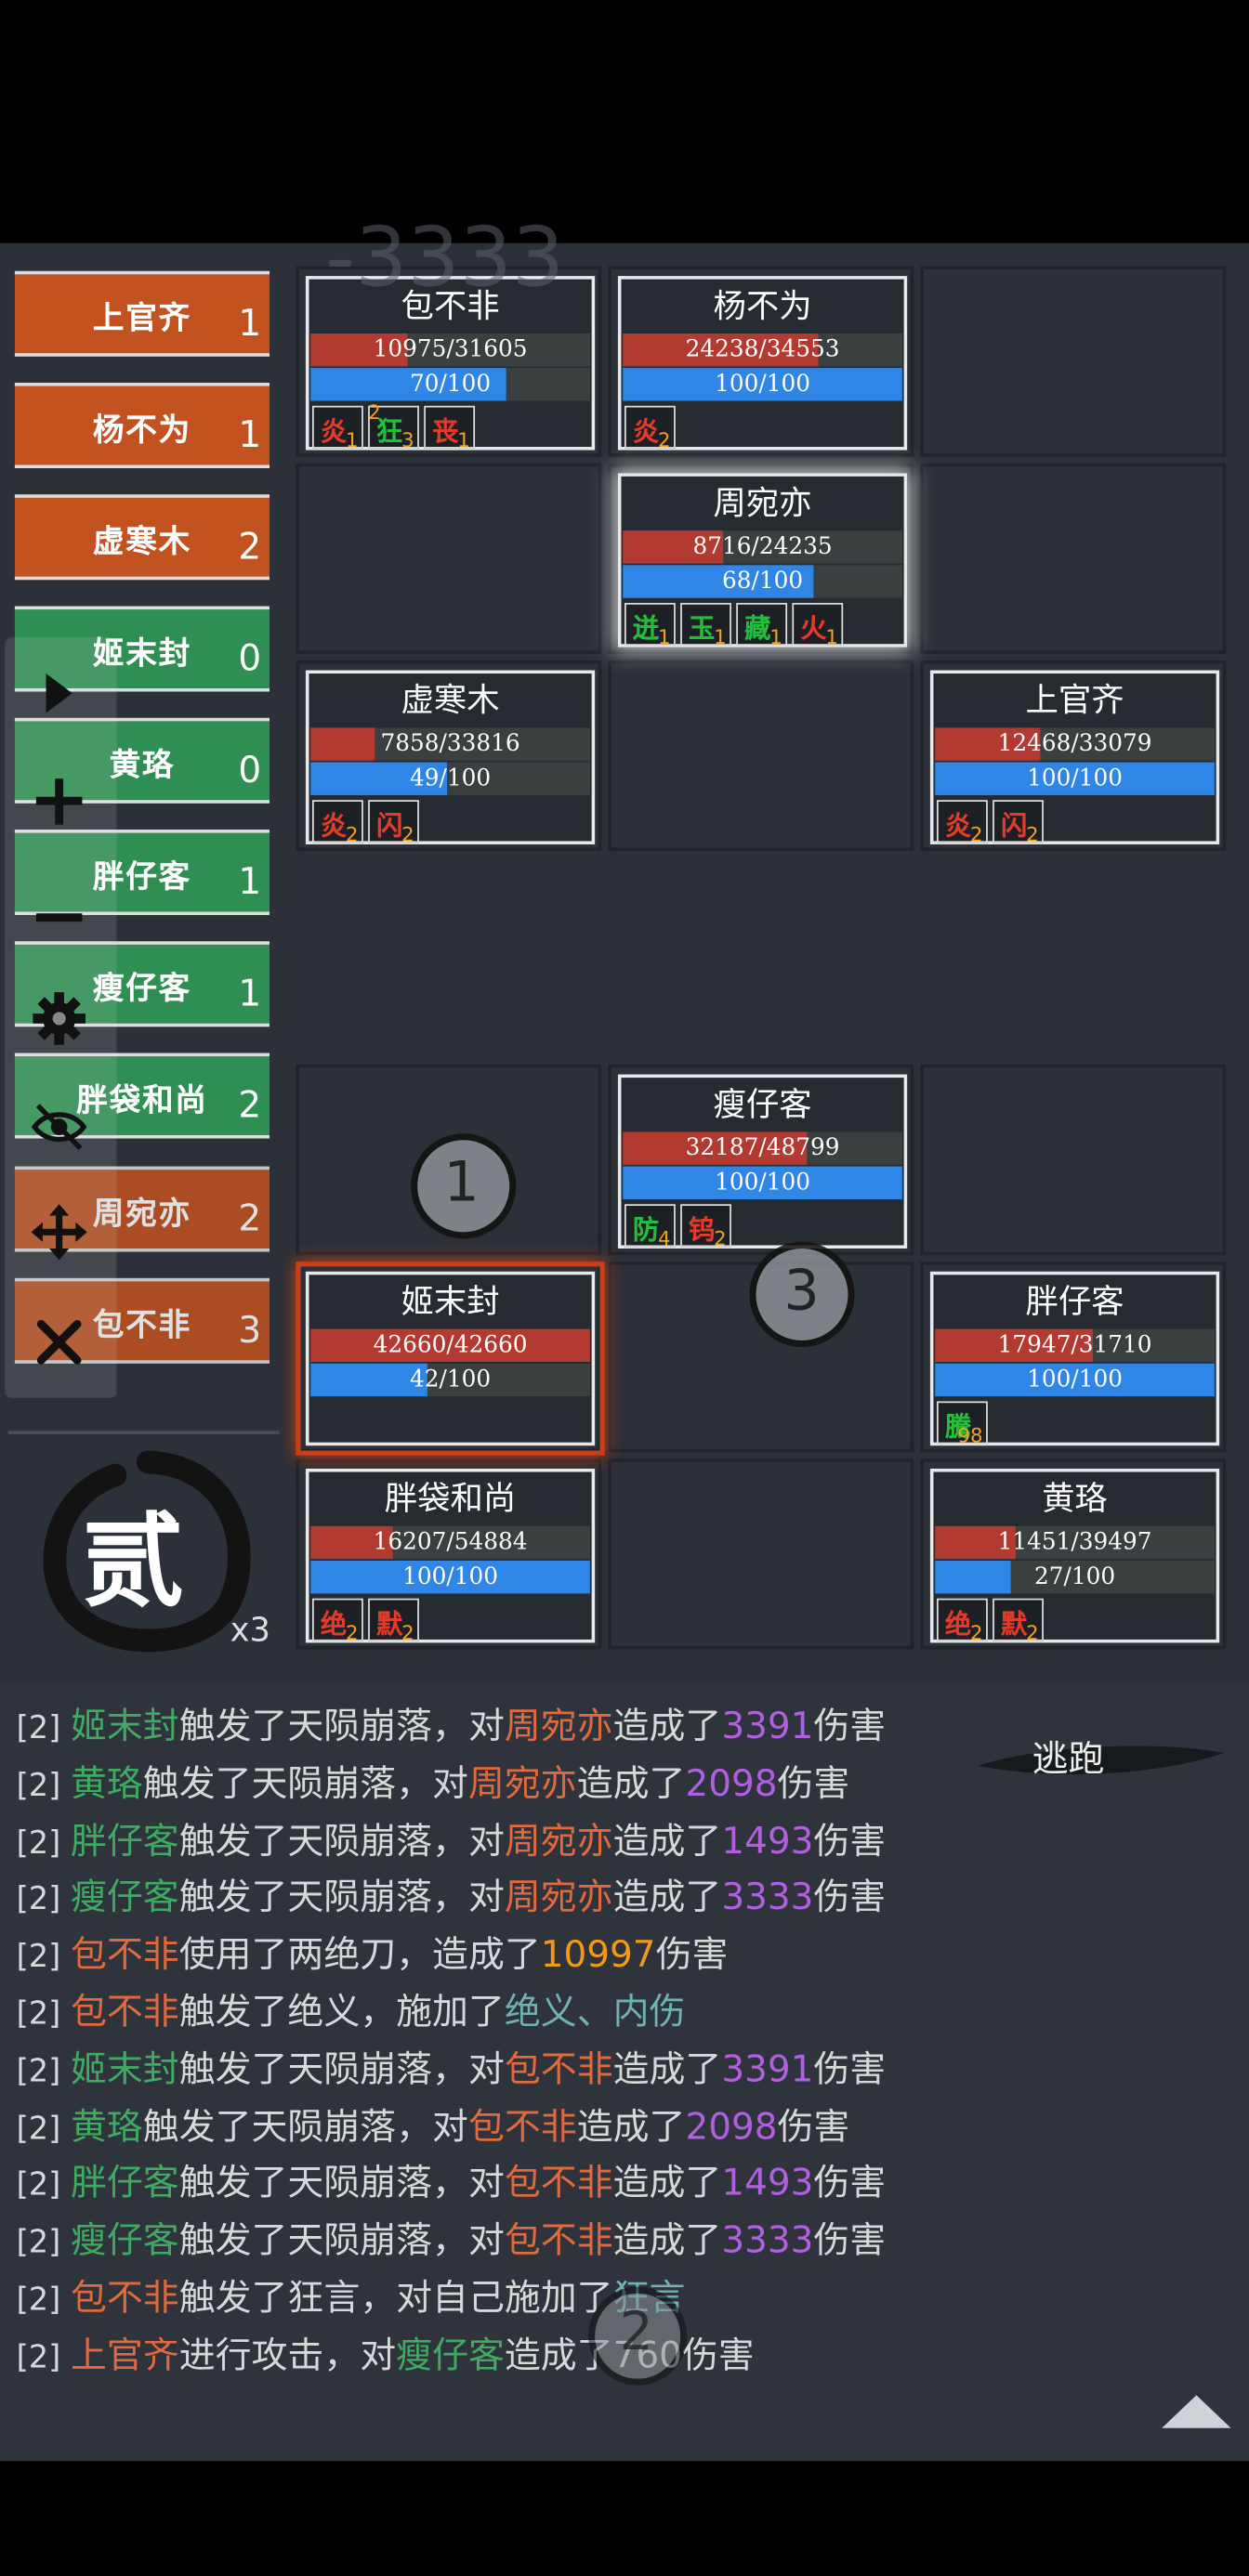 The image size is (1249, 2576). Describe the element at coordinates (59, 801) in the screenshot. I see `plus-button` at that location.